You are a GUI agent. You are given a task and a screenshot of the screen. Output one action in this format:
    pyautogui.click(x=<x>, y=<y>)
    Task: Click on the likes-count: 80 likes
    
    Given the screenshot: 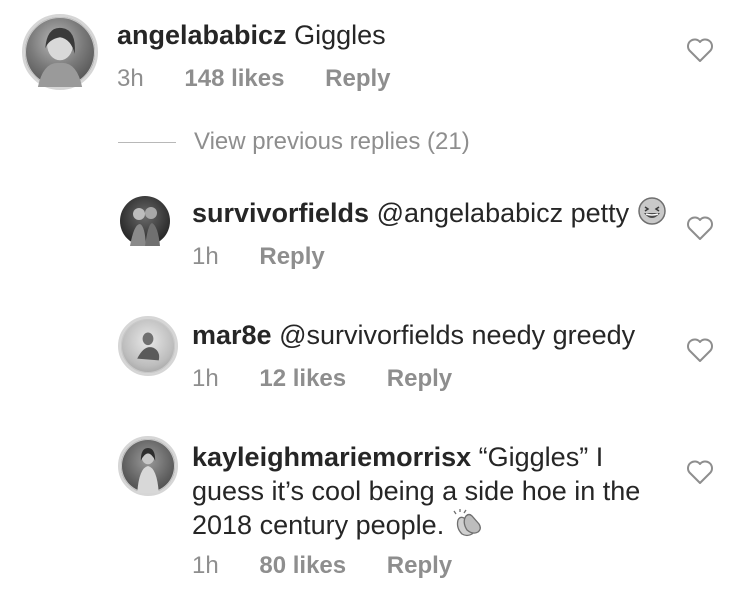 What is the action you would take?
    pyautogui.click(x=302, y=565)
    